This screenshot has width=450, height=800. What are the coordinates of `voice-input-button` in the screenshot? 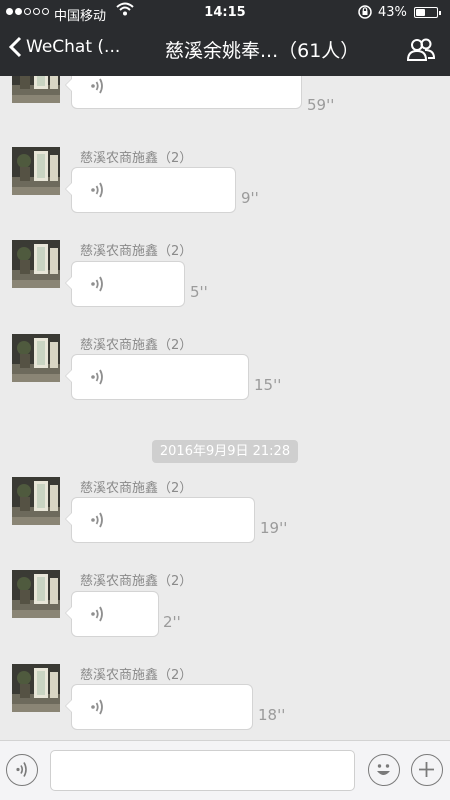 It's located at (22, 770).